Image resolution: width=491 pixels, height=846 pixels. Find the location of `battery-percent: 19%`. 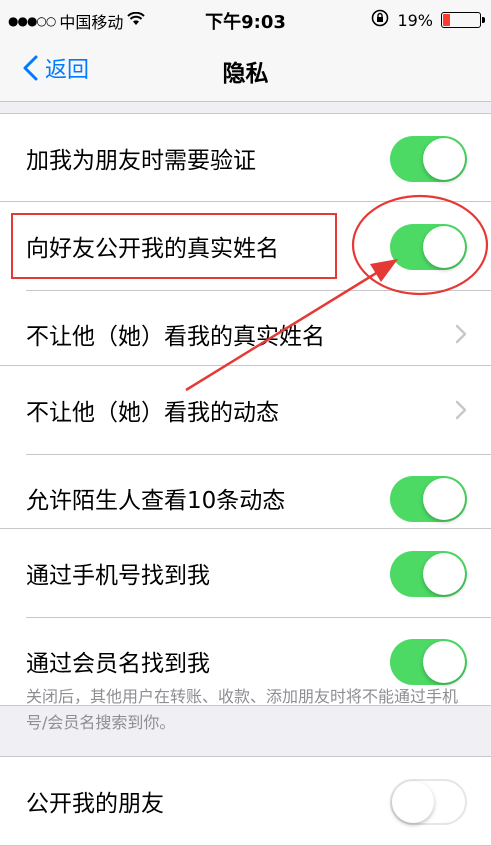

battery-percent: 19% is located at coordinates (415, 20).